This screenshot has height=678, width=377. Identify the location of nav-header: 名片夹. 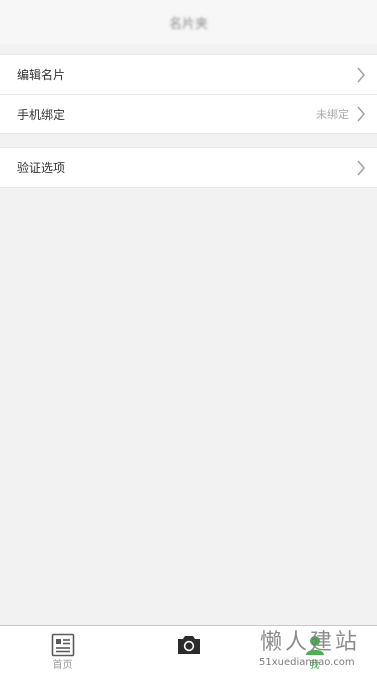
(188, 22).